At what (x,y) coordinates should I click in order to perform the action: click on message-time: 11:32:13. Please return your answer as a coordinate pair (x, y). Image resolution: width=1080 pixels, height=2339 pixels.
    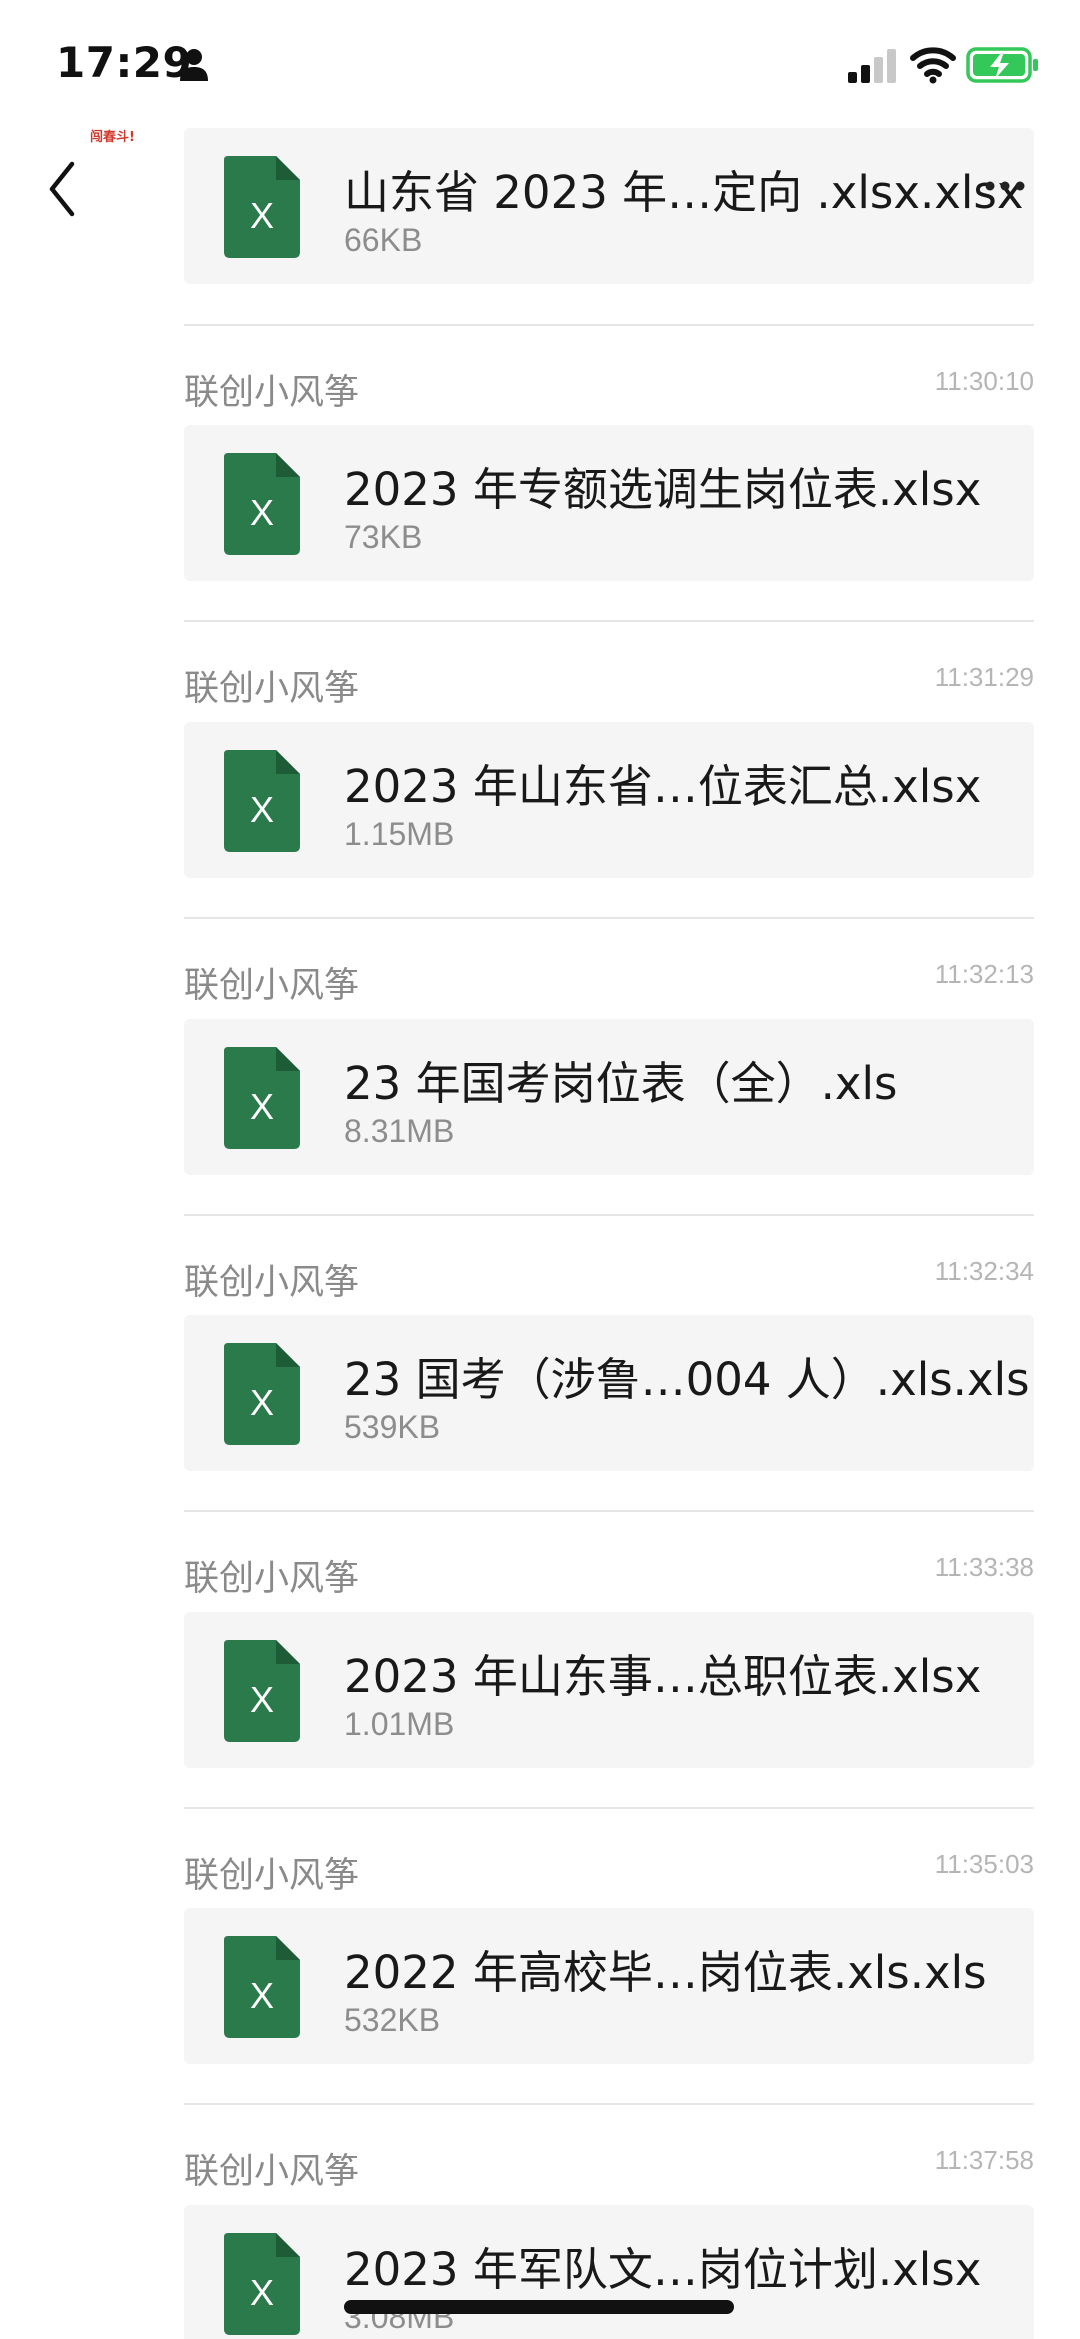
    Looking at the image, I should click on (984, 974).